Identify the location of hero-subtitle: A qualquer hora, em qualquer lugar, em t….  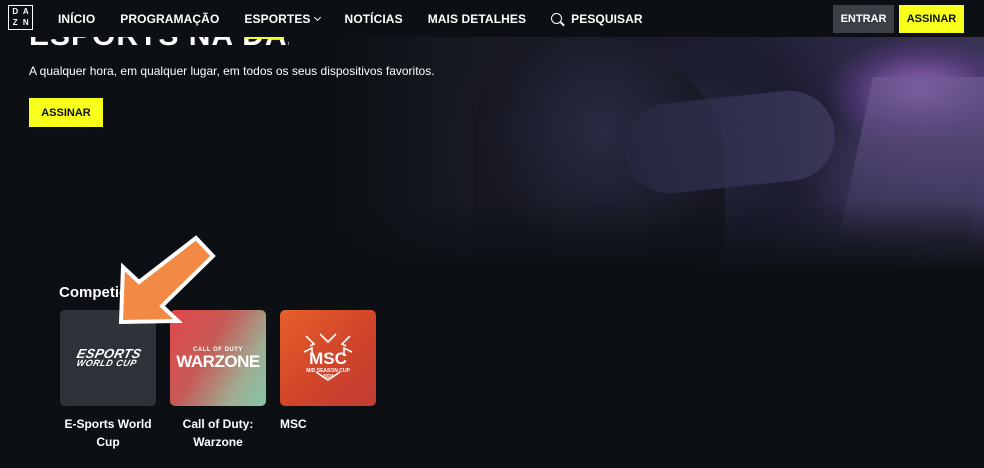
(232, 71).